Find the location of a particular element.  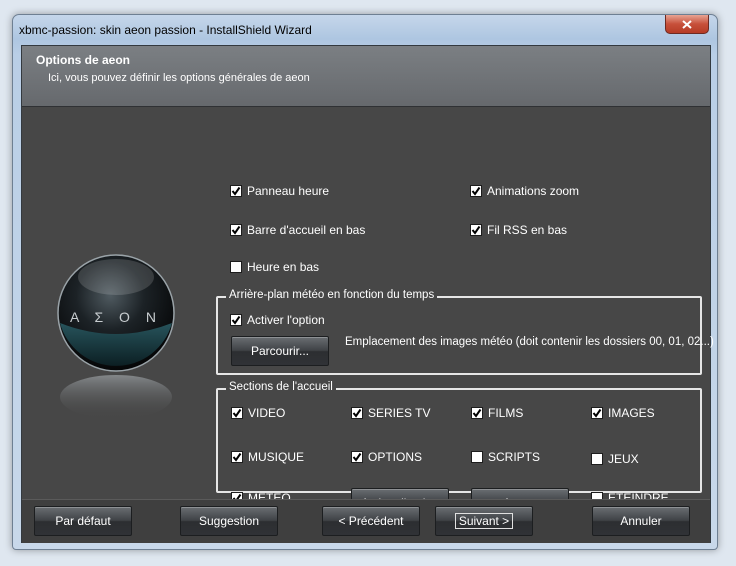

checkbox-label: Barre d'accueil en bas is located at coordinates (306, 230).